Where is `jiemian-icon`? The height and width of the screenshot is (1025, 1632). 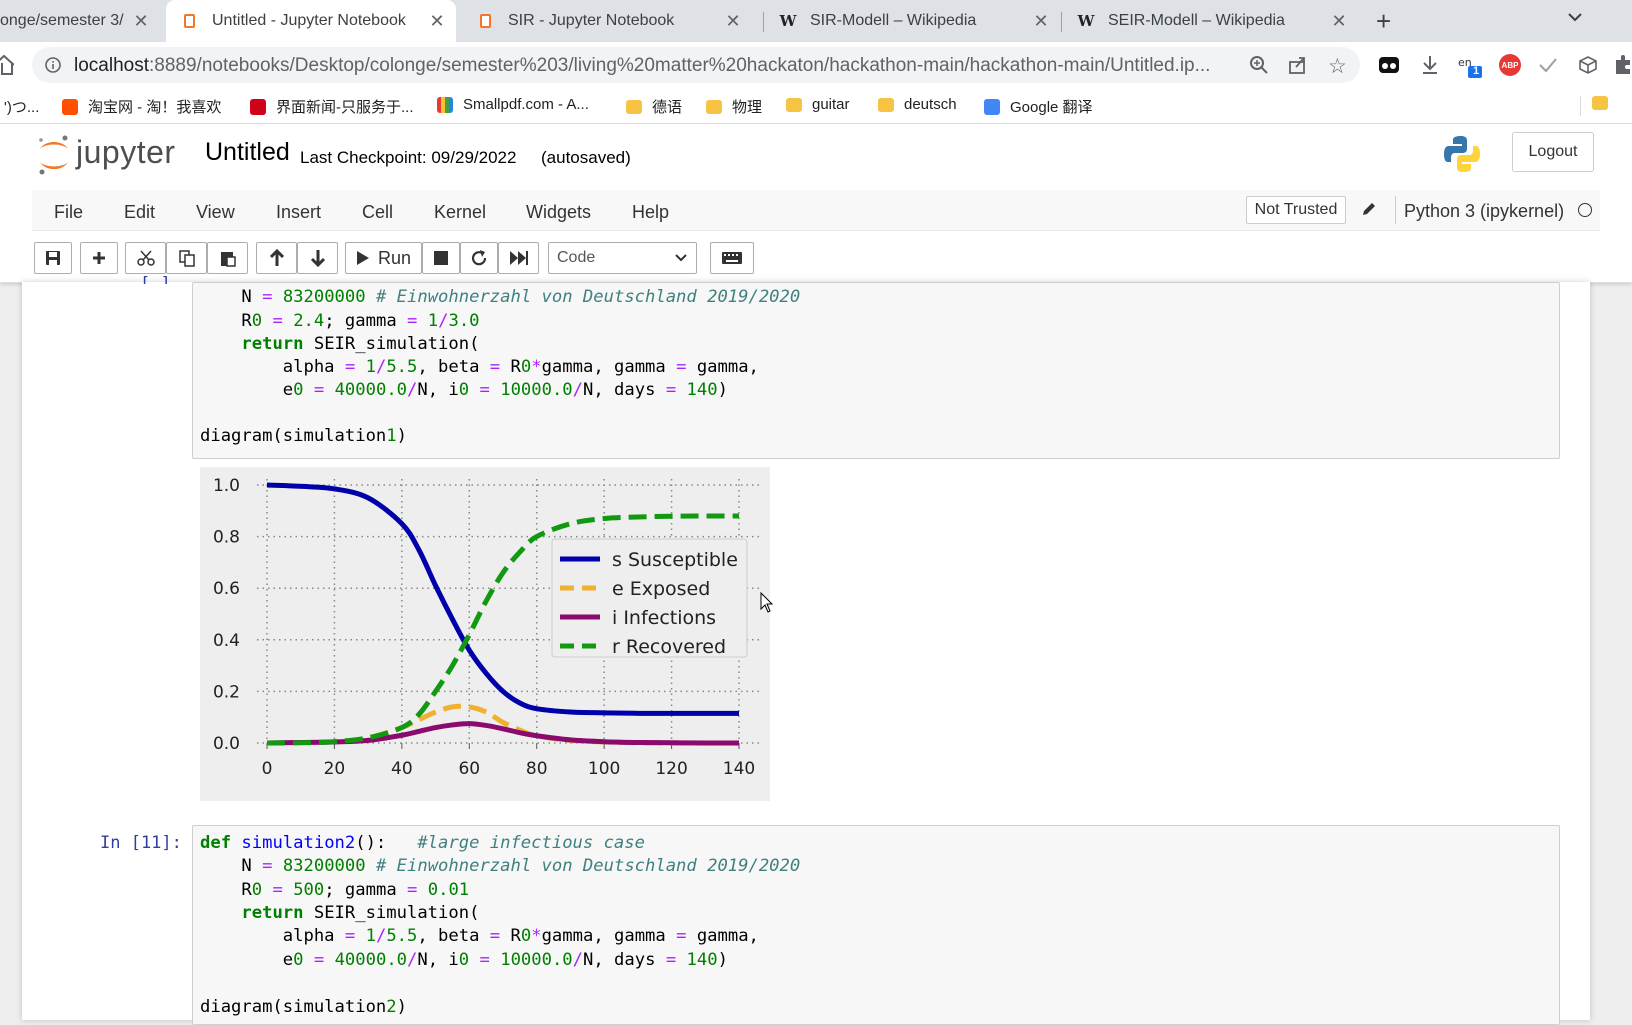 jiemian-icon is located at coordinates (258, 106).